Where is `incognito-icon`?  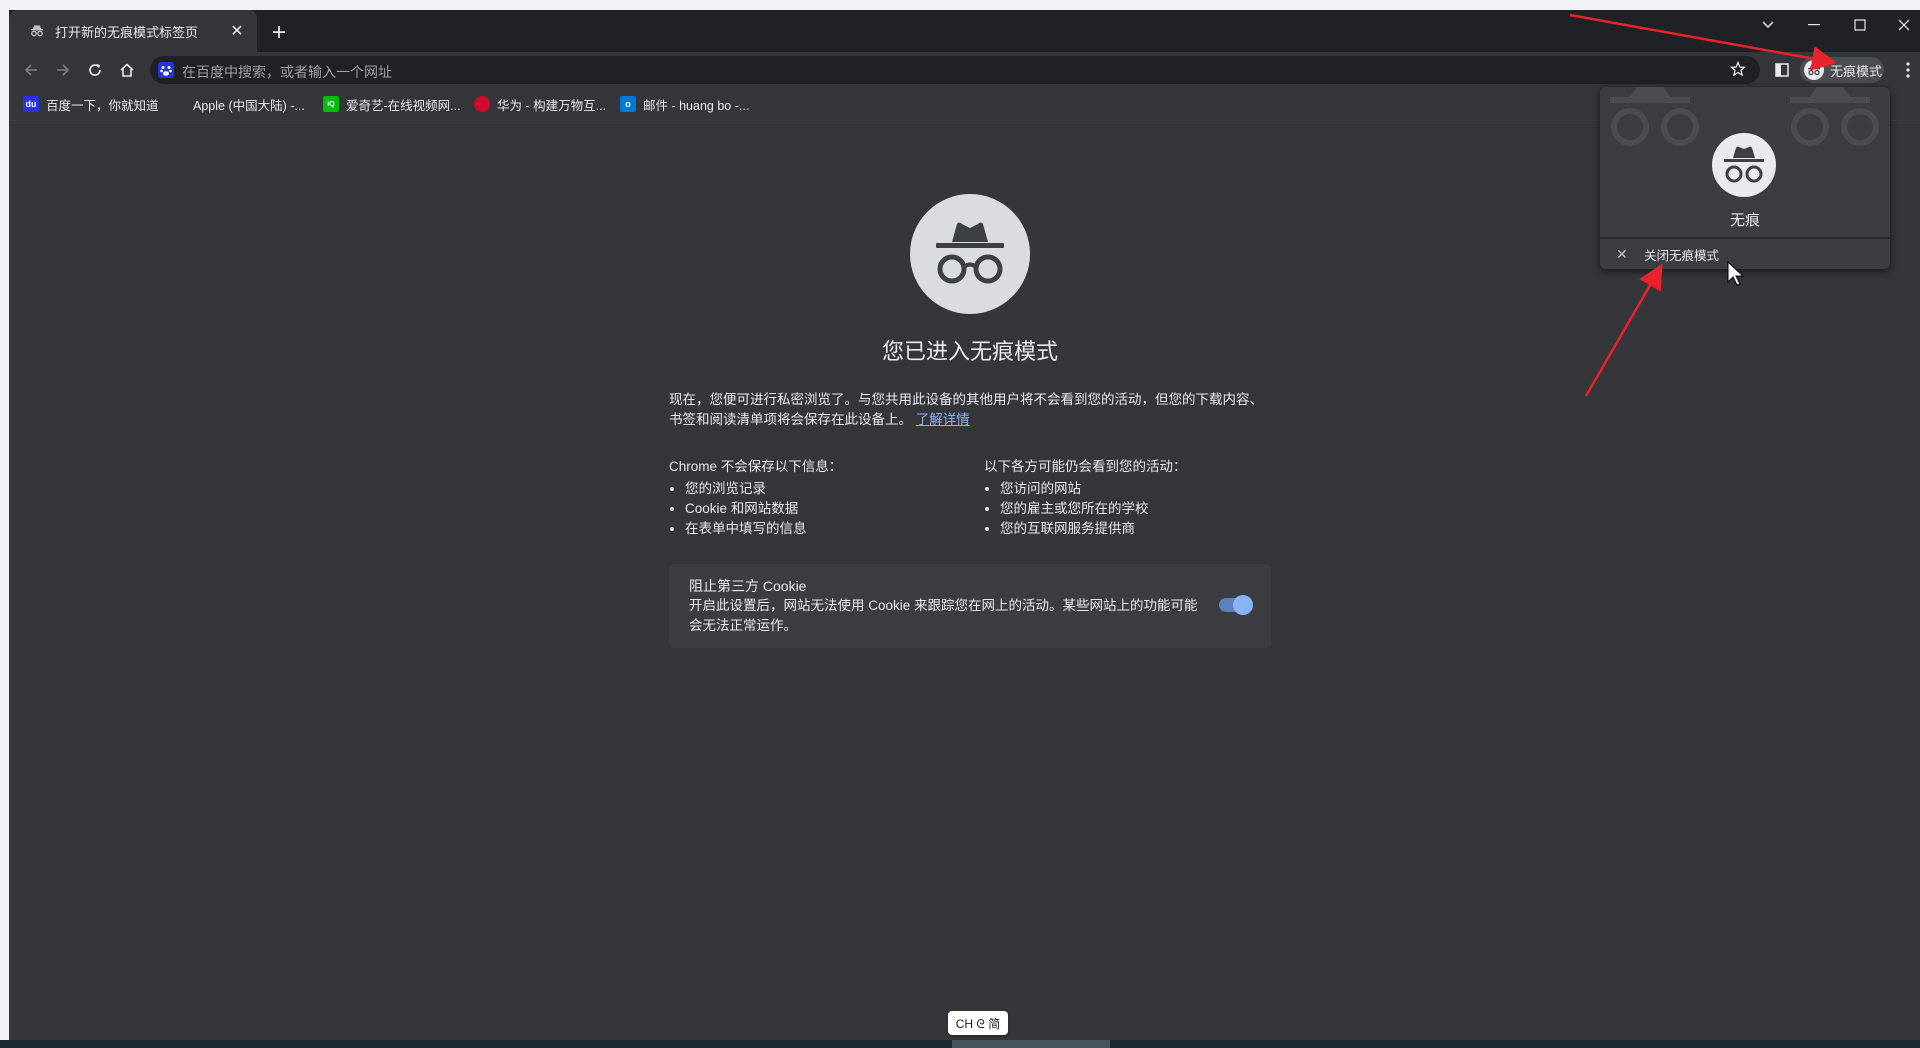 incognito-icon is located at coordinates (37, 31).